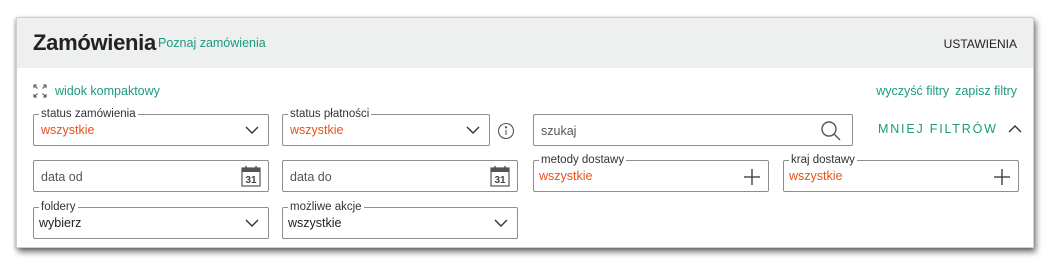  What do you see at coordinates (60, 223) in the screenshot?
I see `folders-value: wybierz` at bounding box center [60, 223].